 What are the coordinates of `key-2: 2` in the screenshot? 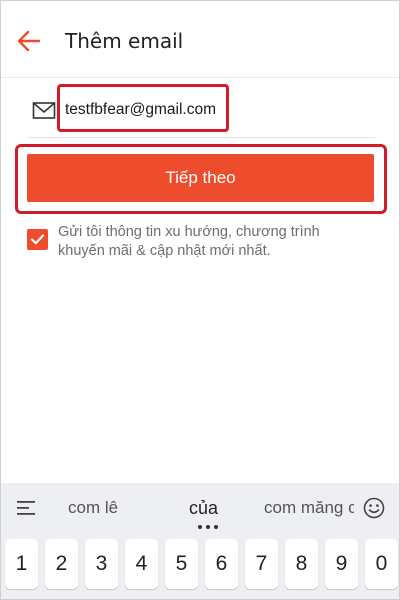 It's located at (61, 564).